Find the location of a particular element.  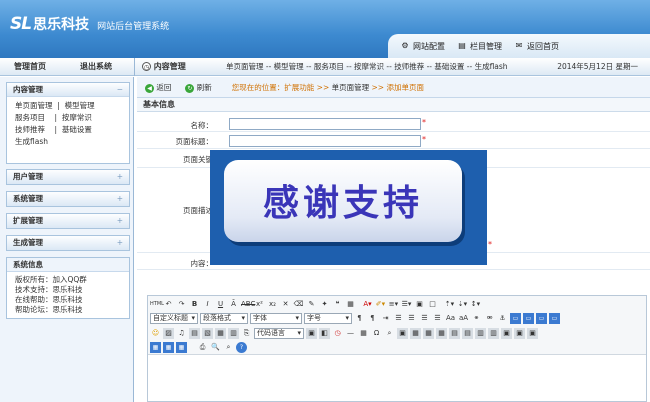

date-icon: ▦ is located at coordinates (363, 333).